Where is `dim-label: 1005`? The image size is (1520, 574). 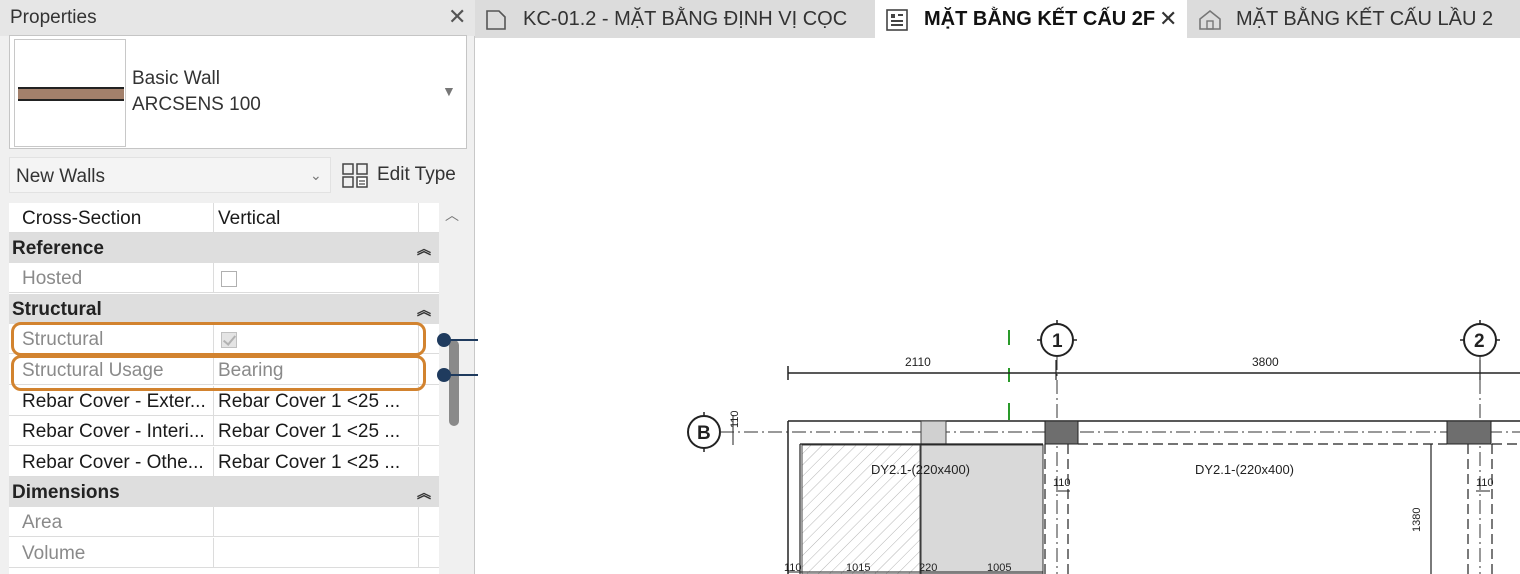 dim-label: 1005 is located at coordinates (999, 568).